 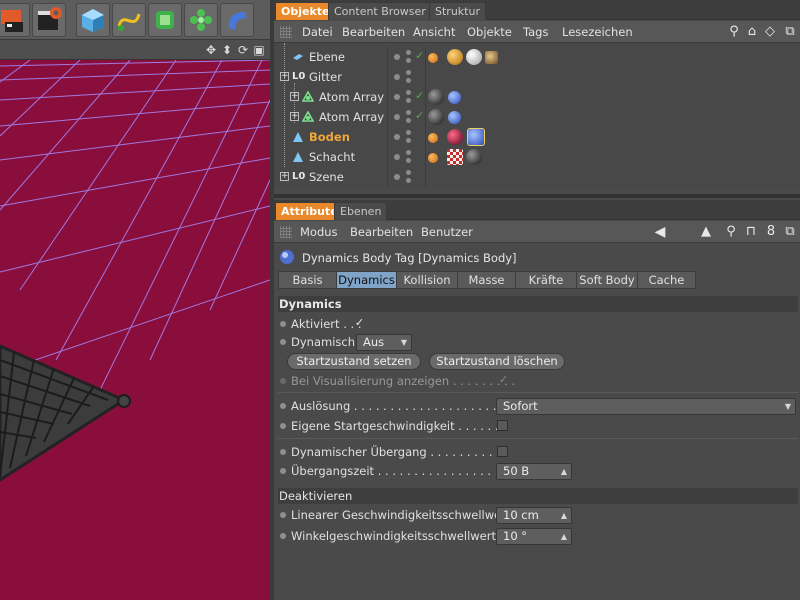 What do you see at coordinates (646, 406) in the screenshot?
I see `ausloesung-dropdown: Sofort ▼` at bounding box center [646, 406].